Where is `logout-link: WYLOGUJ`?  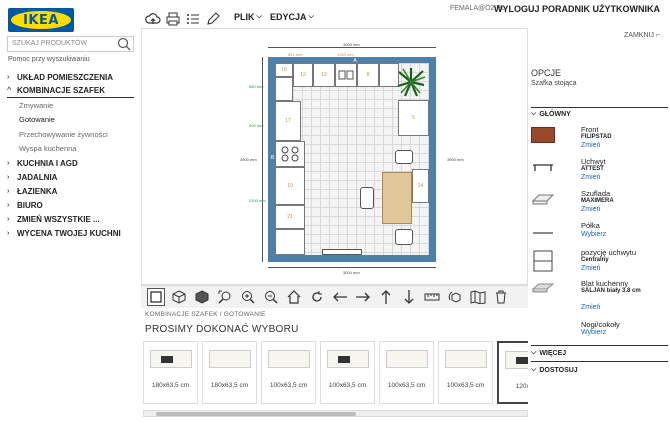 logout-link: WYLOGUJ is located at coordinates (517, 9).